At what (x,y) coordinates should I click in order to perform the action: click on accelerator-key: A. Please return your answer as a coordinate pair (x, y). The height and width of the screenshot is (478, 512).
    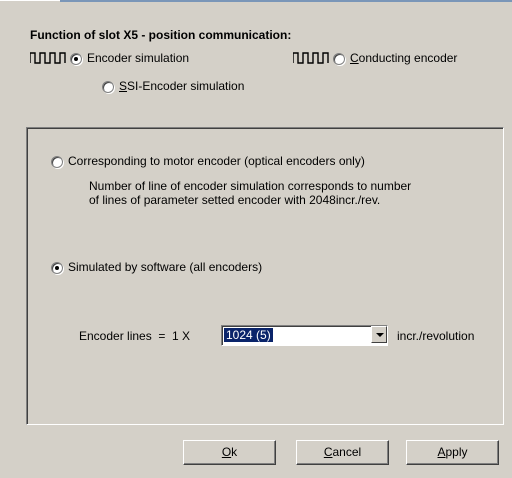
    Looking at the image, I should click on (441, 452).